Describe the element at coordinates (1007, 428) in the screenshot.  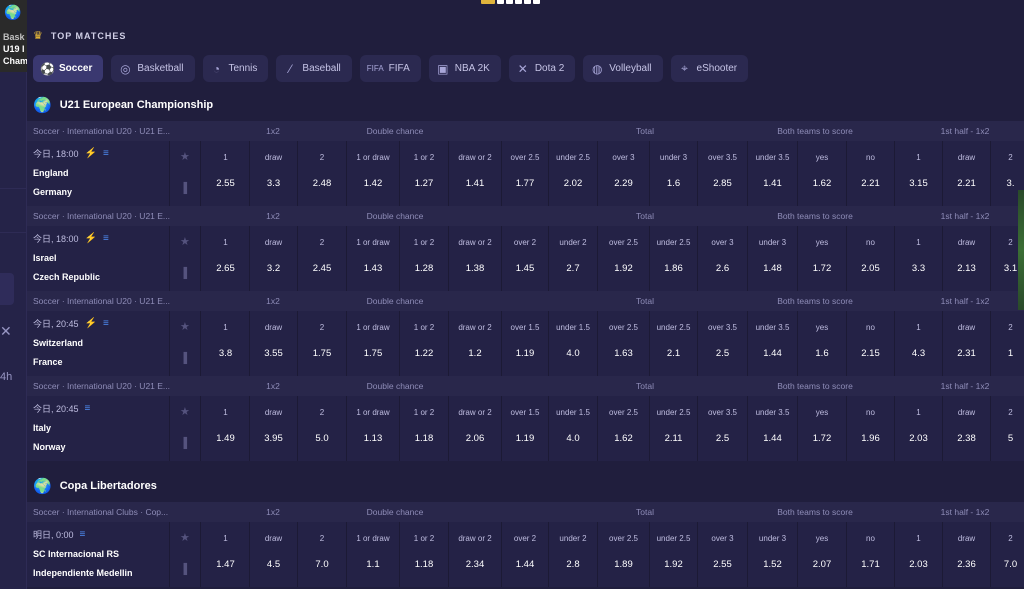
I see `odds-button: 25` at that location.